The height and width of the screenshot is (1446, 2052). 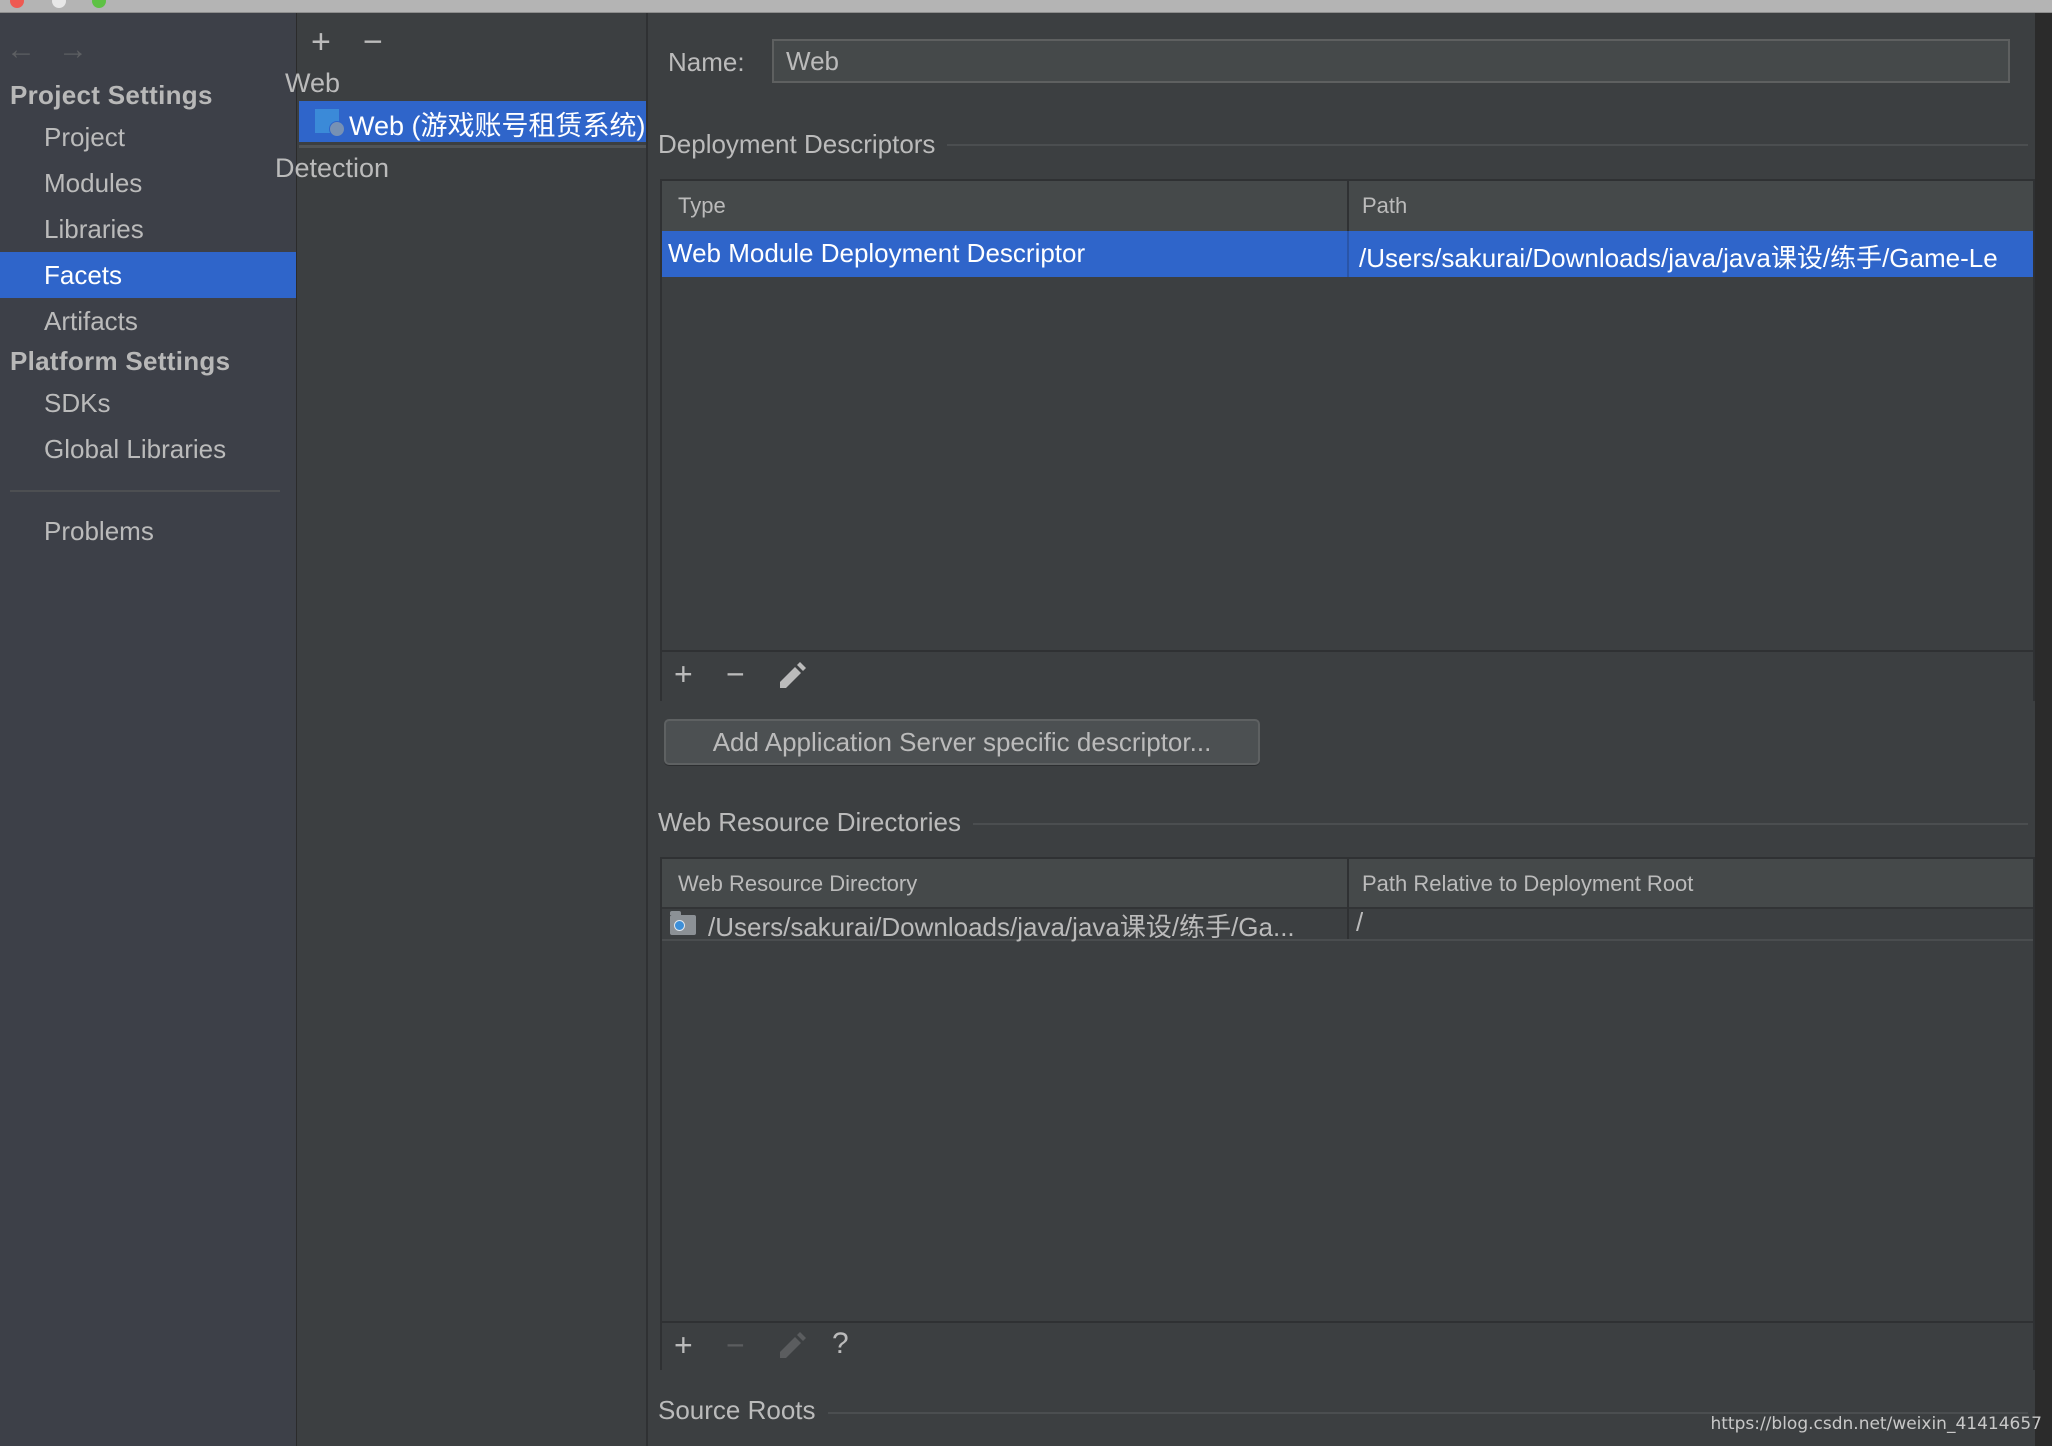 I want to click on tree-node-web-group-label: Web, so click(x=313, y=83).